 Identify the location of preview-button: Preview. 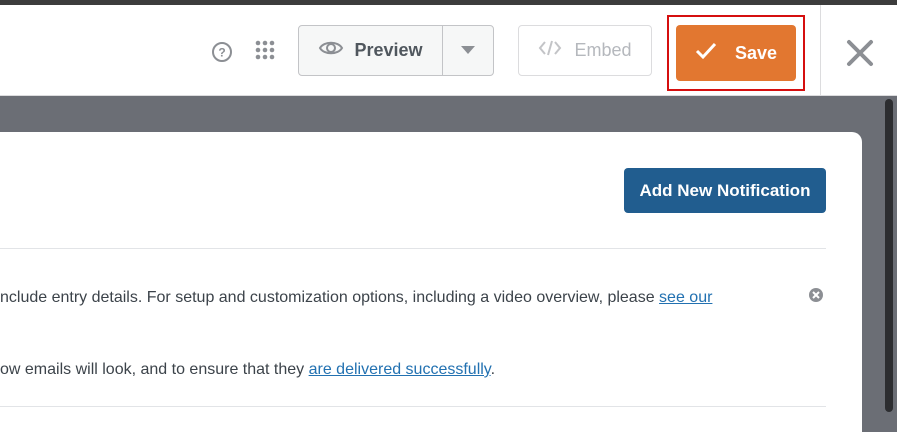
(371, 50).